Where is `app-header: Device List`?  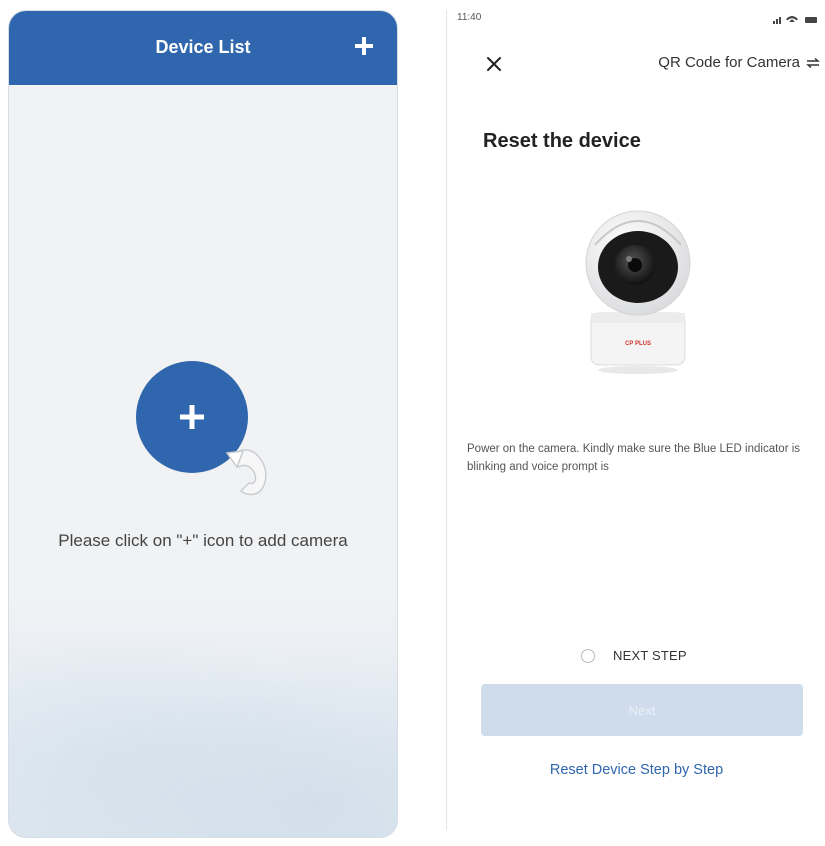 app-header: Device List is located at coordinates (203, 48).